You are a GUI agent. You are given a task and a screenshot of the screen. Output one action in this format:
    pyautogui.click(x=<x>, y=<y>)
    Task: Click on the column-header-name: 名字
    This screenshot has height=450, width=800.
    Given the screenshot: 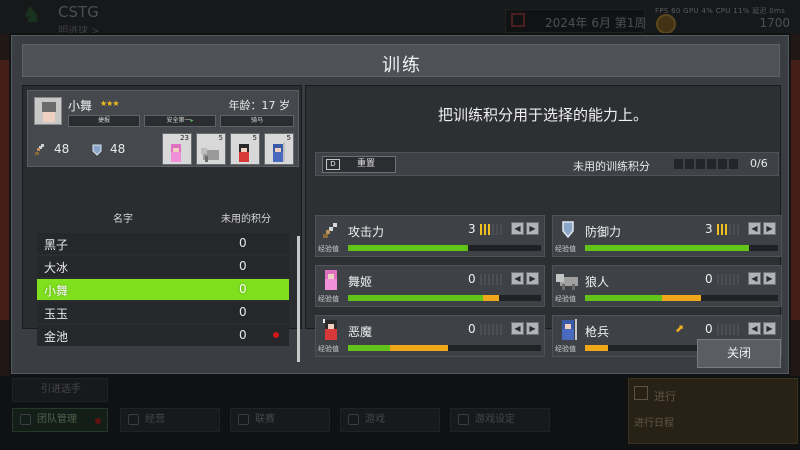 What is the action you would take?
    pyautogui.click(x=123, y=219)
    